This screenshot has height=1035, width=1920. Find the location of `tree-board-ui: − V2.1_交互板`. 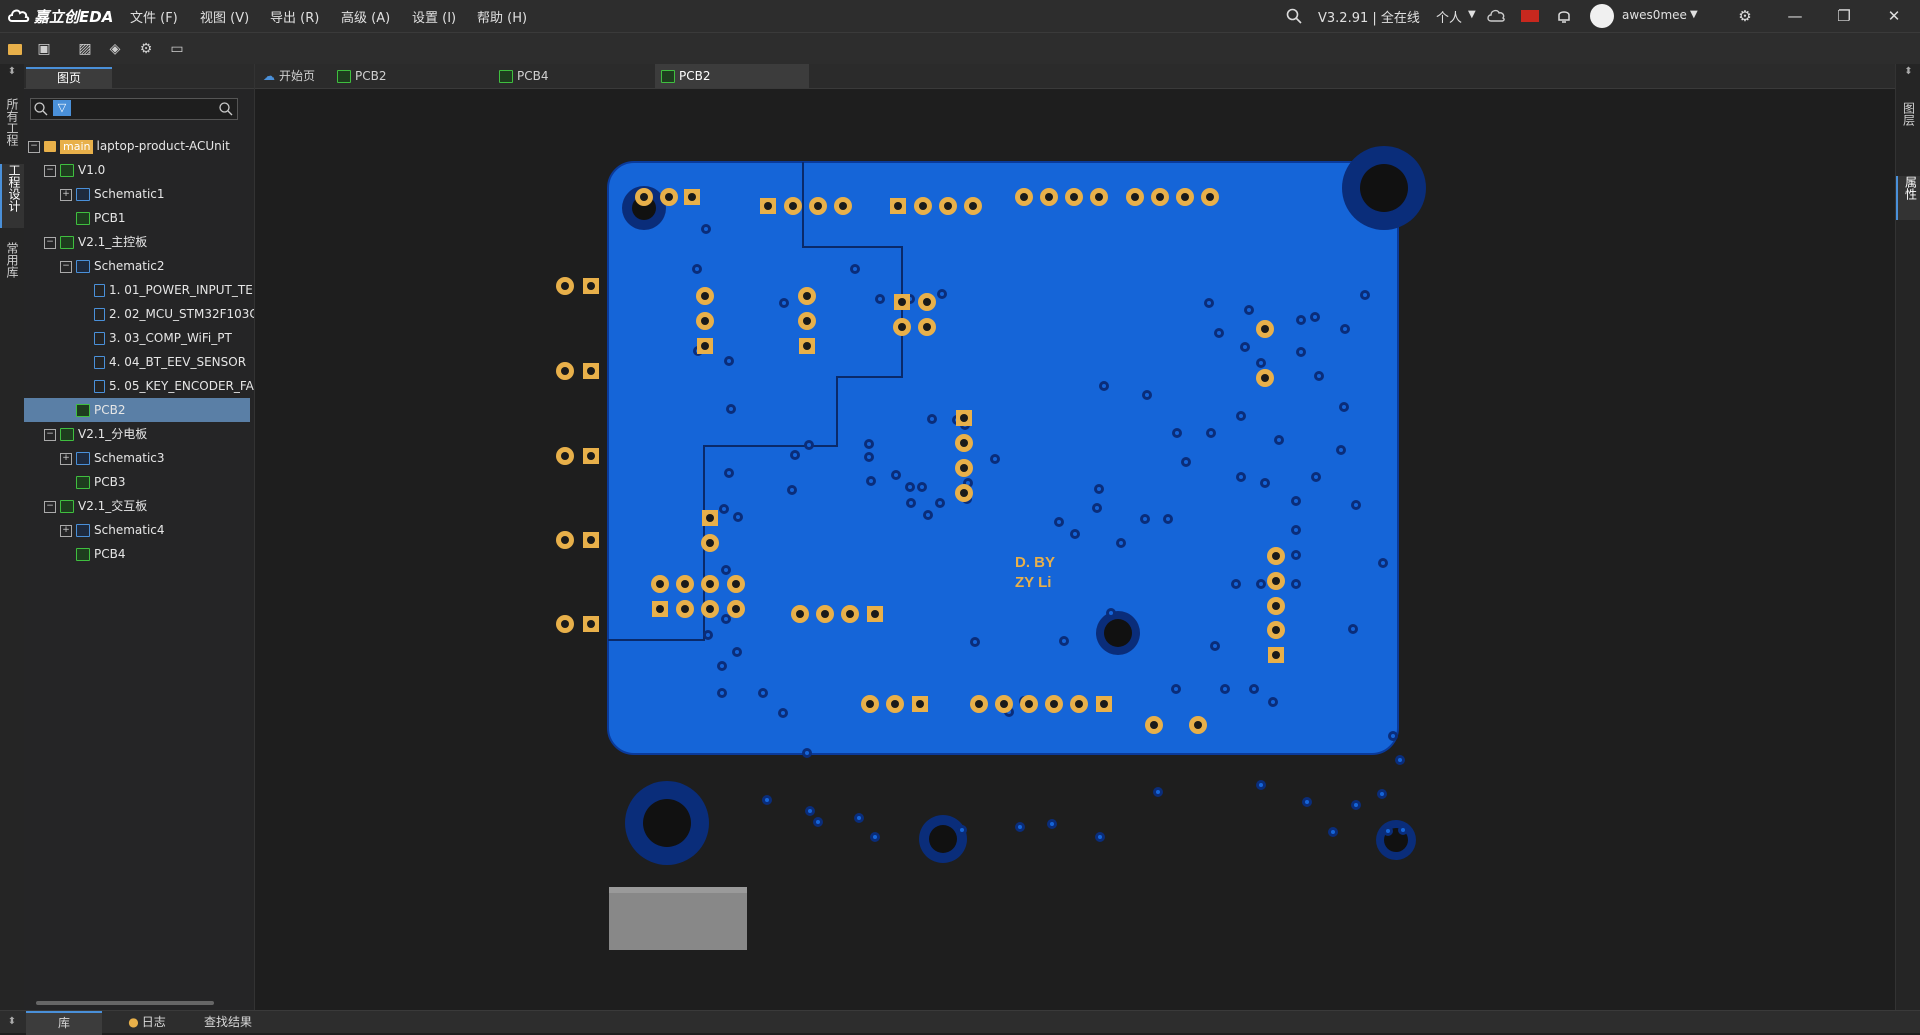

tree-board-ui: − V2.1_交互板 is located at coordinates (149, 506).